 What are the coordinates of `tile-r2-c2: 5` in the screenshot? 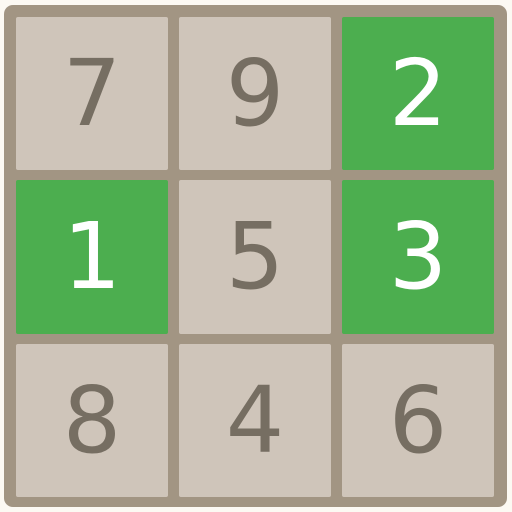 It's located at (255, 257).